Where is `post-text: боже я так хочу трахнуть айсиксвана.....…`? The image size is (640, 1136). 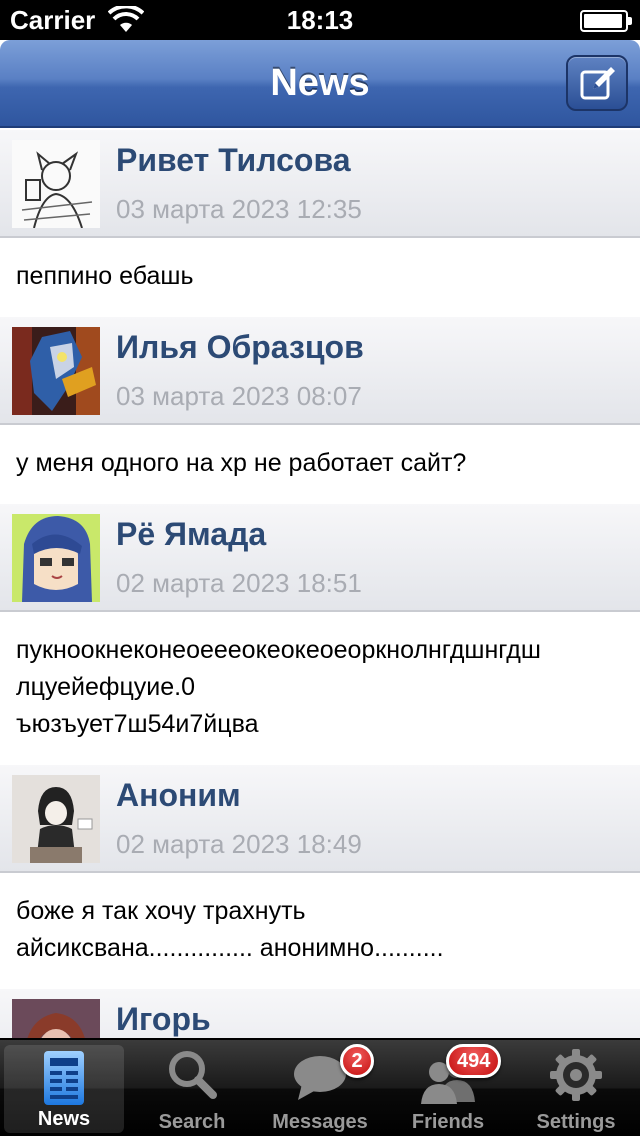
post-text: боже я так хочу трахнуть айсиксвана.....… is located at coordinates (320, 931).